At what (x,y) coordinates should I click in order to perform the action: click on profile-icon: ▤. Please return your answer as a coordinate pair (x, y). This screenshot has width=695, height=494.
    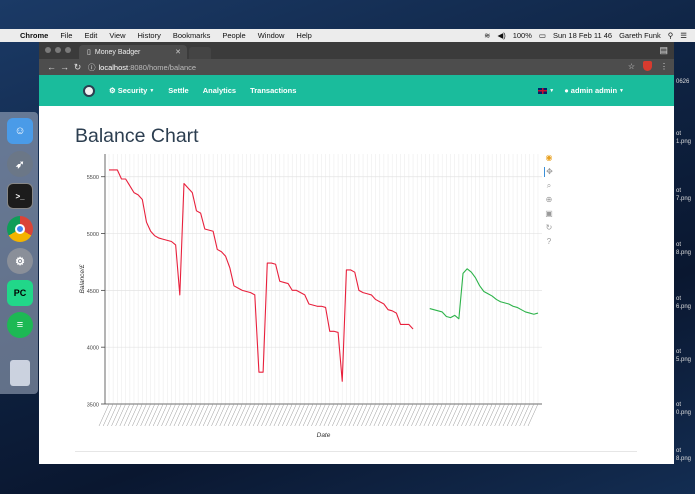
    Looking at the image, I should click on (663, 50).